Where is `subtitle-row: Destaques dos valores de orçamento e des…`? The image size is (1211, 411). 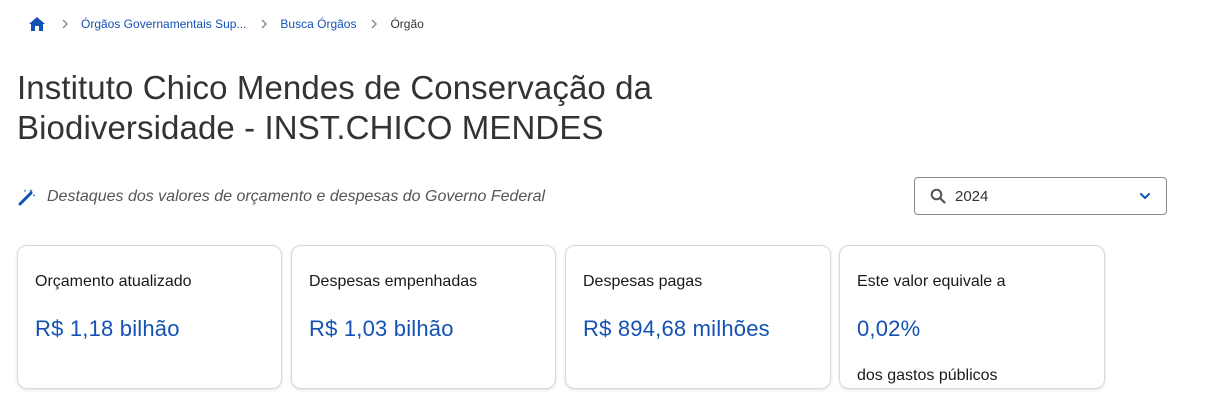 subtitle-row: Destaques dos valores de orçamento e des… is located at coordinates (281, 197).